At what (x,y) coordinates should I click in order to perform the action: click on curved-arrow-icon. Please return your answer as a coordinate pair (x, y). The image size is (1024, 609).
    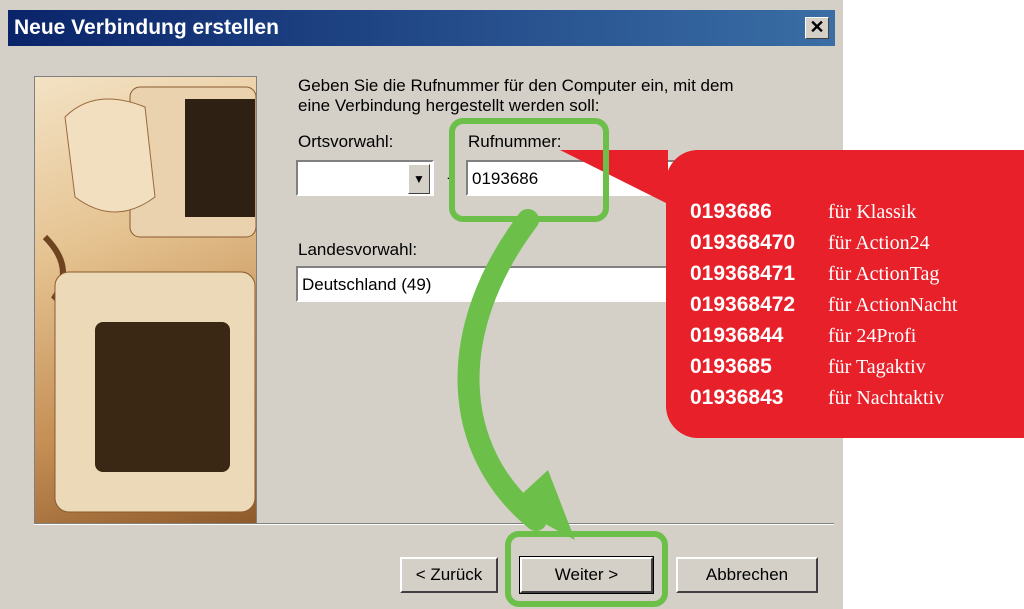
    Looking at the image, I should click on (516, 374).